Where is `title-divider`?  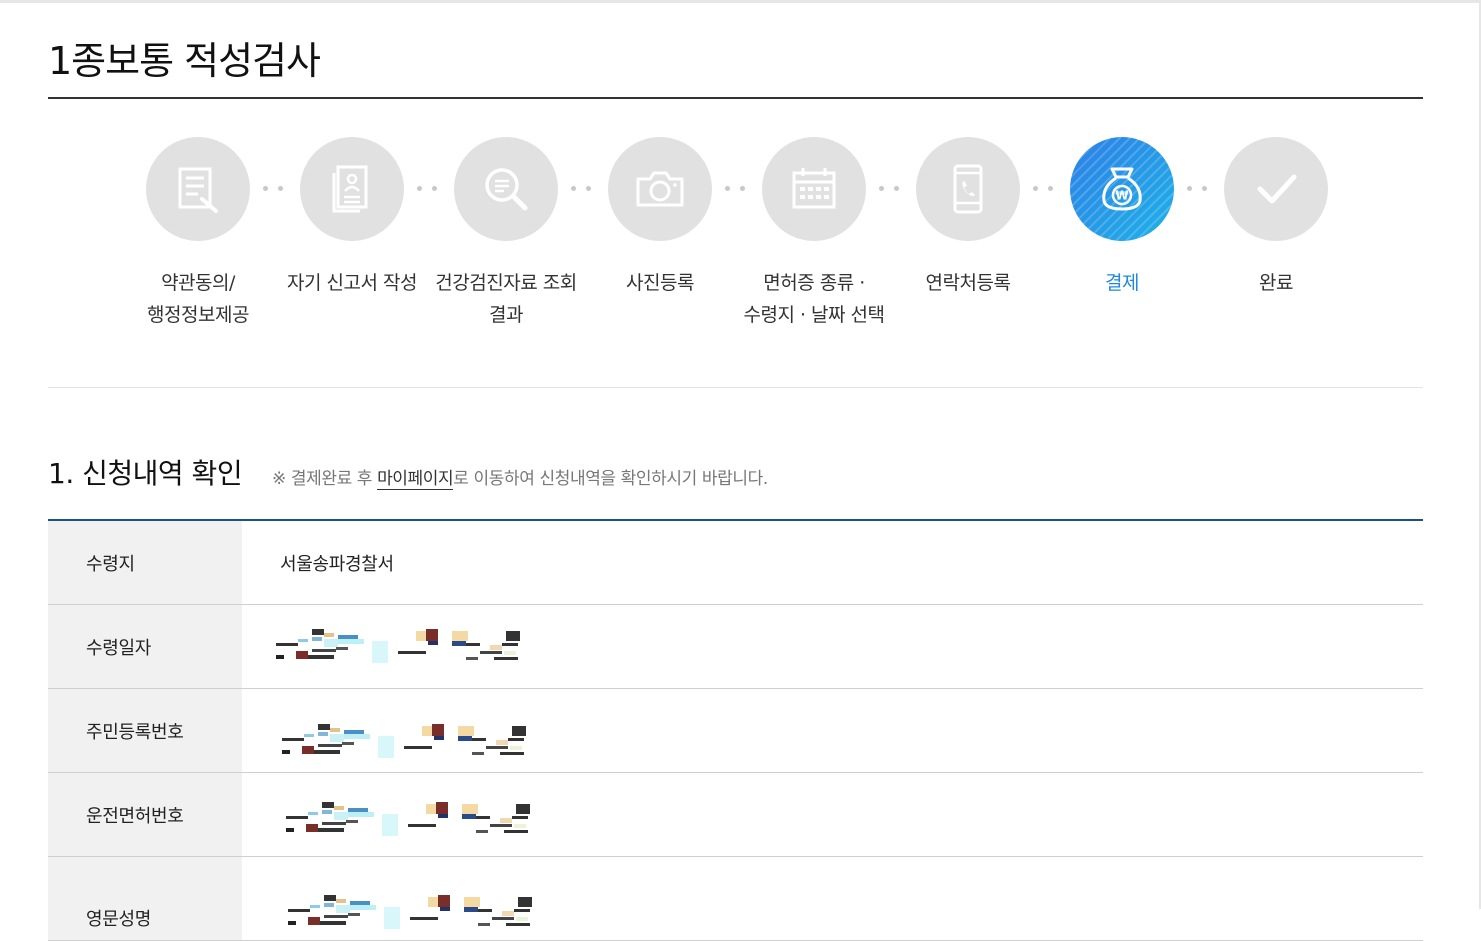
title-divider is located at coordinates (735, 98).